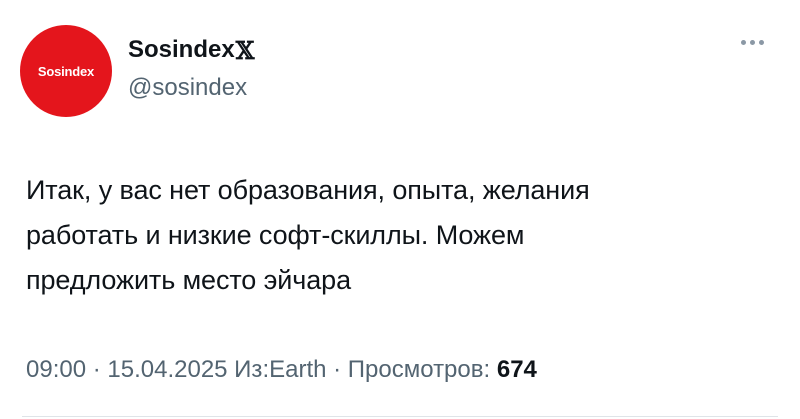  I want to click on author-name-row: Sosindex 𝕏, so click(191, 50).